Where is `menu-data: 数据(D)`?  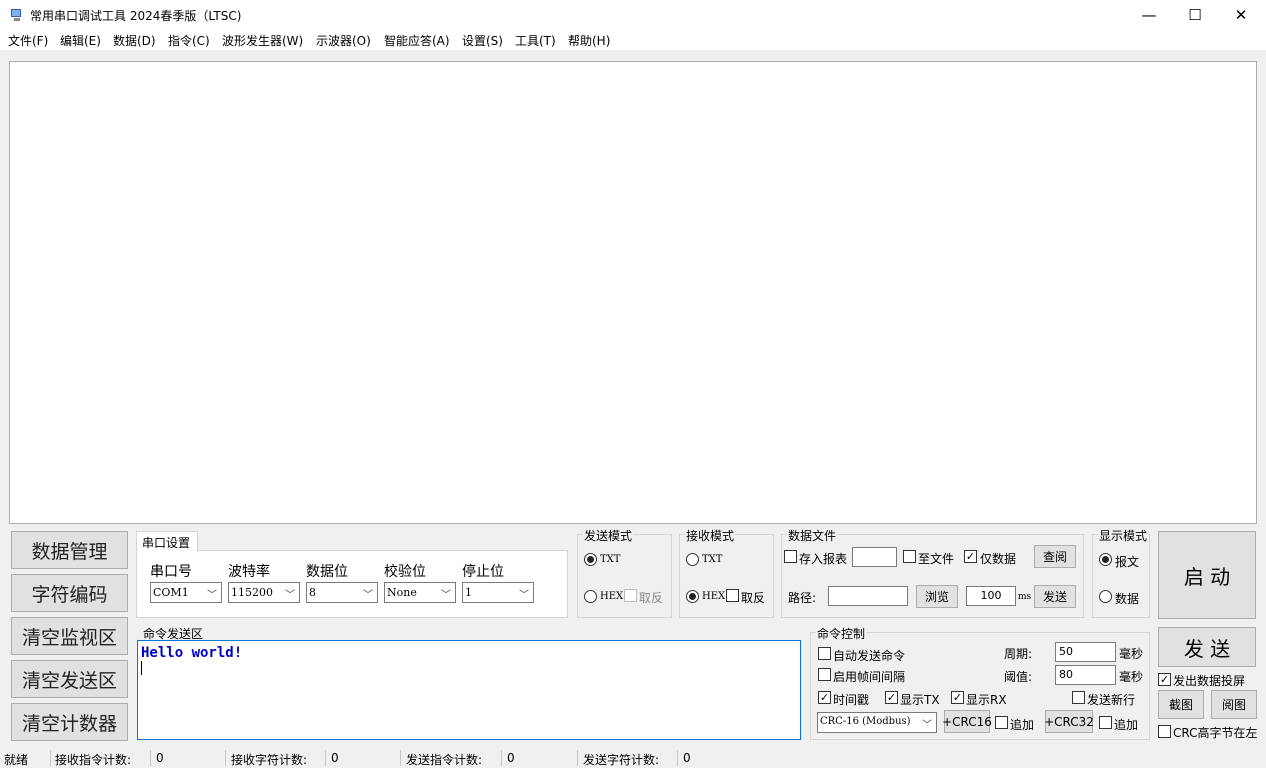 menu-data: 数据(D) is located at coordinates (134, 40).